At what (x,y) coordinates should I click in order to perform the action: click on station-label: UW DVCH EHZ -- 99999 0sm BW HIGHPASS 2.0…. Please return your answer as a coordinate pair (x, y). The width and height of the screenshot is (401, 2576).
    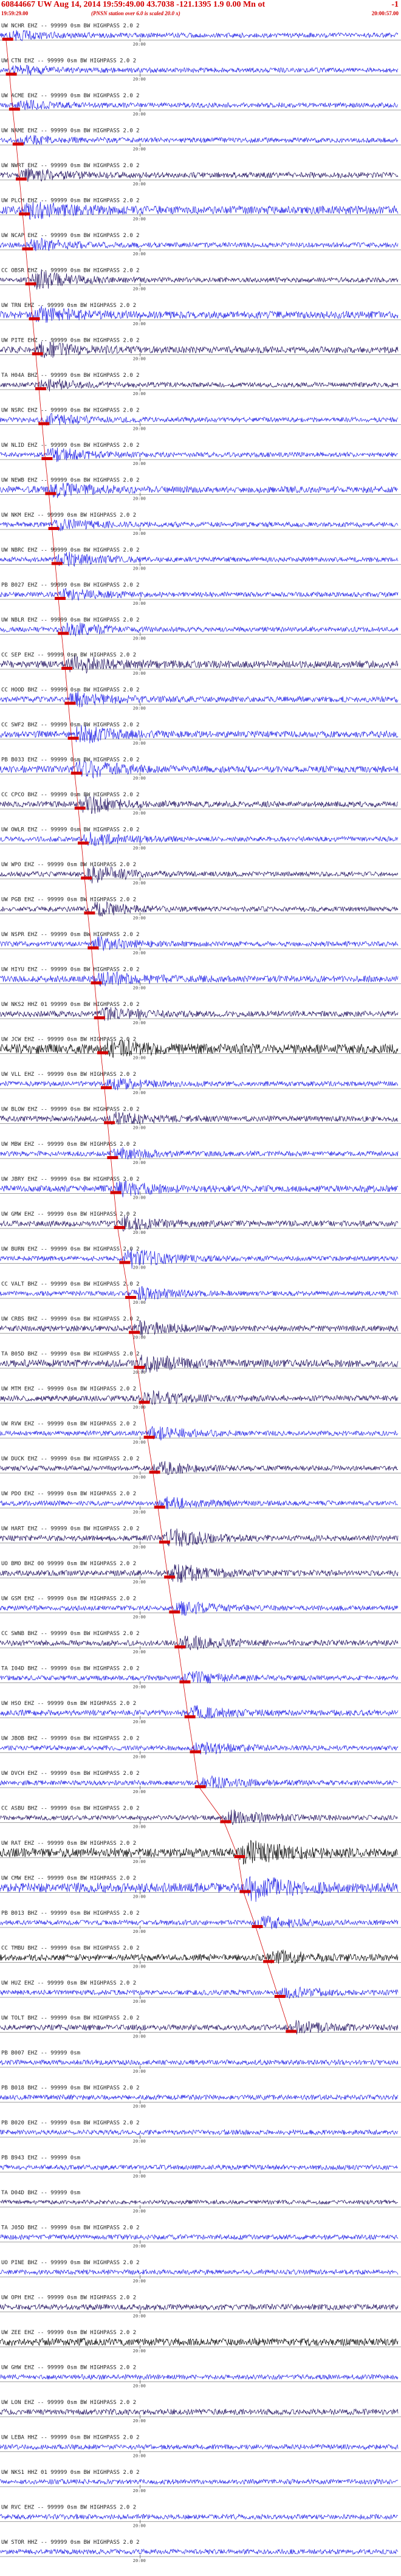
    Looking at the image, I should click on (70, 1774).